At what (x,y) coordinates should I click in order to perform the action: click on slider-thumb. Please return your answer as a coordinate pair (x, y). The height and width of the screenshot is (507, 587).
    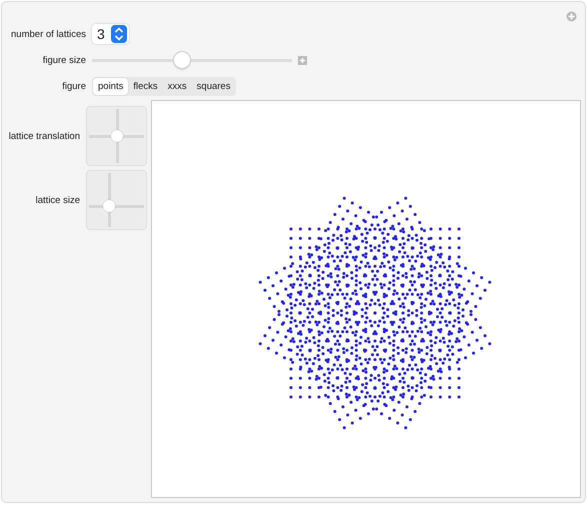
    Looking at the image, I should click on (182, 60).